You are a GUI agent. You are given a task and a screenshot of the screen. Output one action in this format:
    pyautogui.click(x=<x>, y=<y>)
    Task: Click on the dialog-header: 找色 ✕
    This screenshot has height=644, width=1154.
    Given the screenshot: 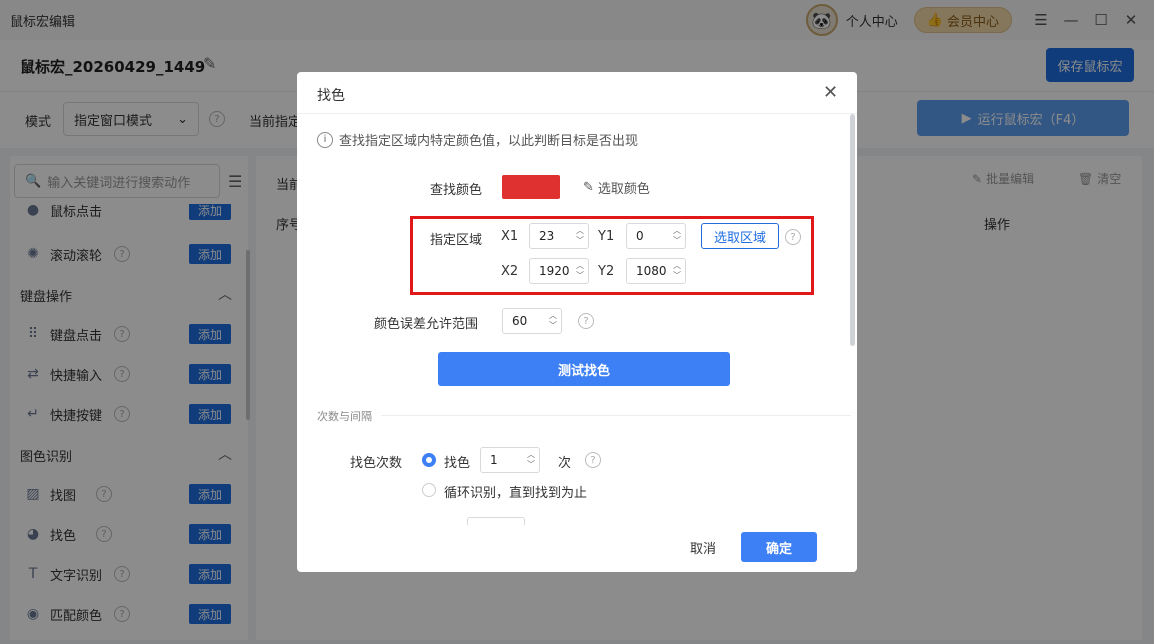 What is the action you would take?
    pyautogui.click(x=577, y=93)
    